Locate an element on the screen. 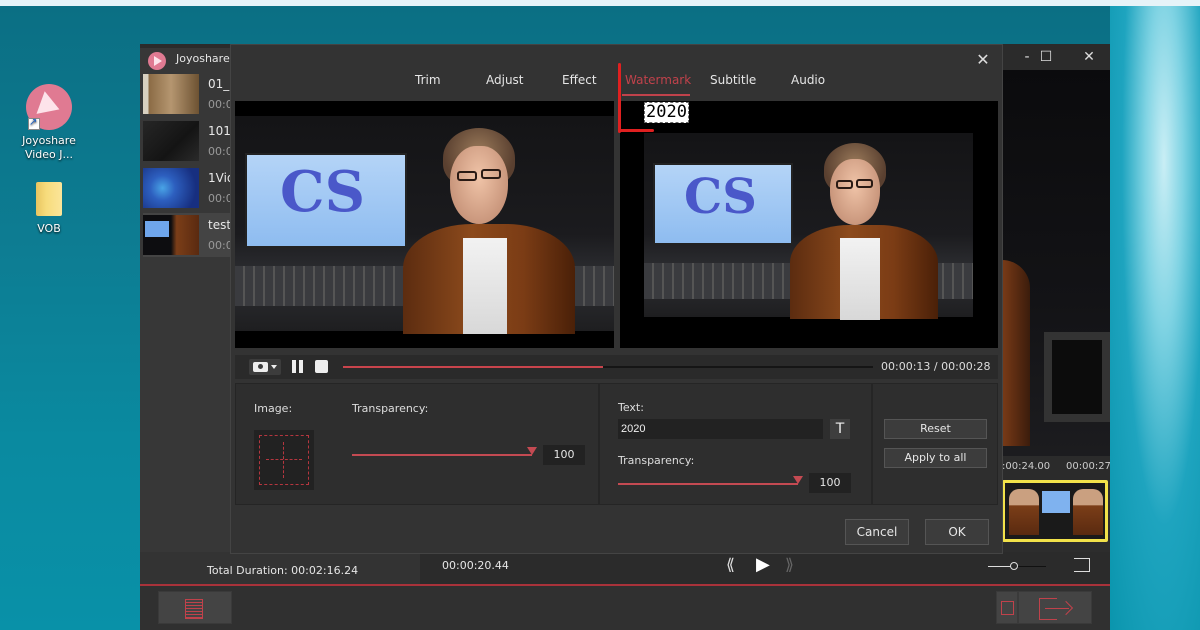 This screenshot has width=1200, height=630. maximize-button: ☐ is located at coordinates (1046, 57).